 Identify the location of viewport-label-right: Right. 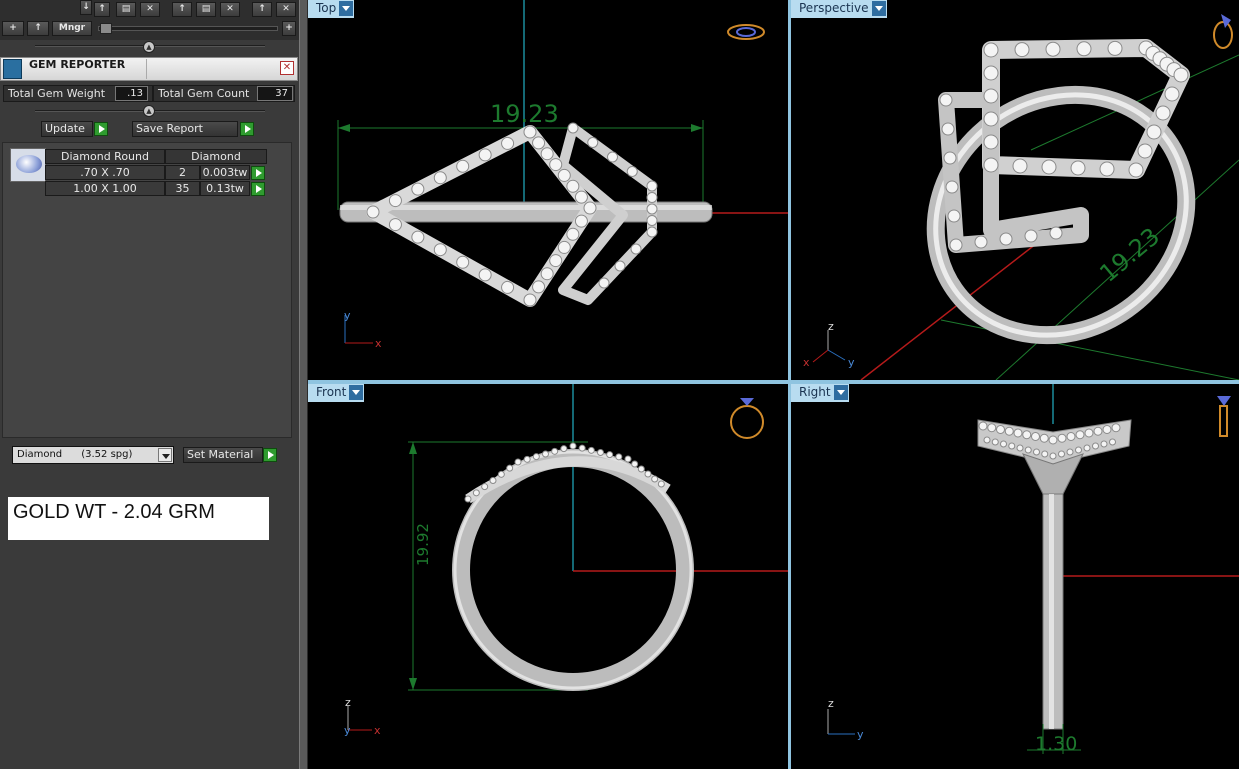
(820, 393).